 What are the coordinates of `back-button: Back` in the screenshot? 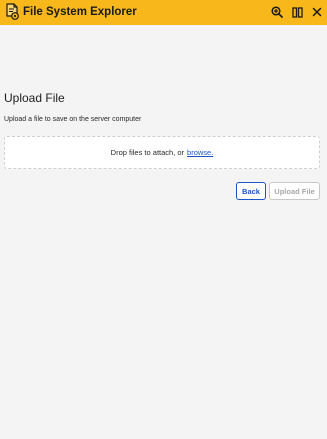 It's located at (251, 191).